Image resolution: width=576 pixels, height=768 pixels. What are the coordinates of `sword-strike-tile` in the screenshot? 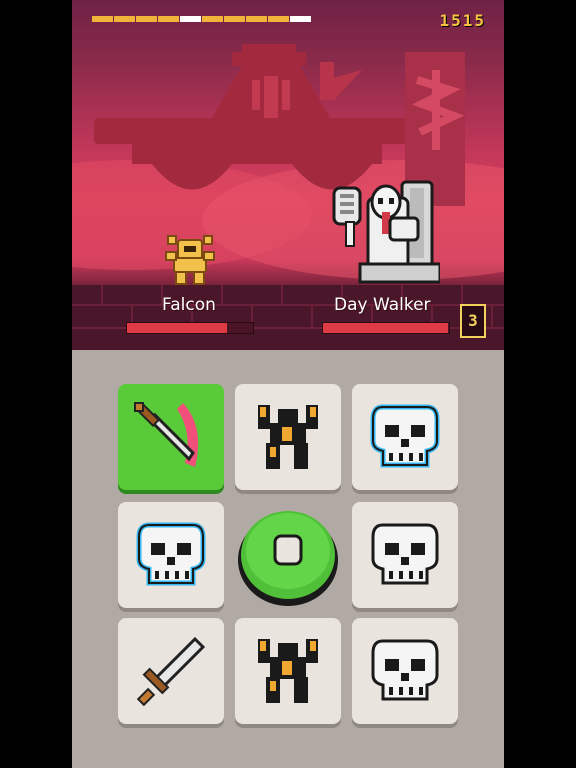 It's located at (171, 437).